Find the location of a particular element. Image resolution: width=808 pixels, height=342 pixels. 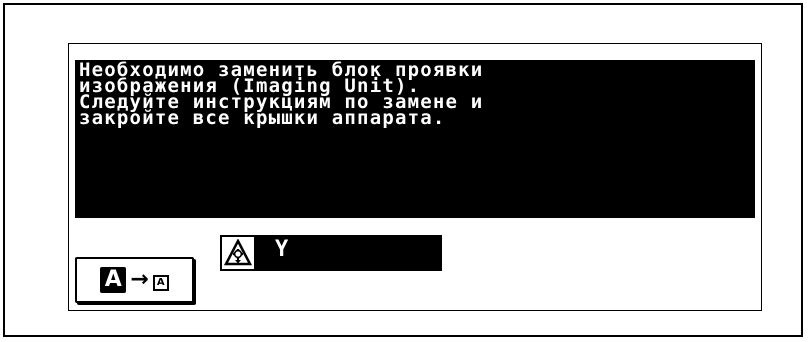

imaging-unit-warning-icon is located at coordinates (238, 253).